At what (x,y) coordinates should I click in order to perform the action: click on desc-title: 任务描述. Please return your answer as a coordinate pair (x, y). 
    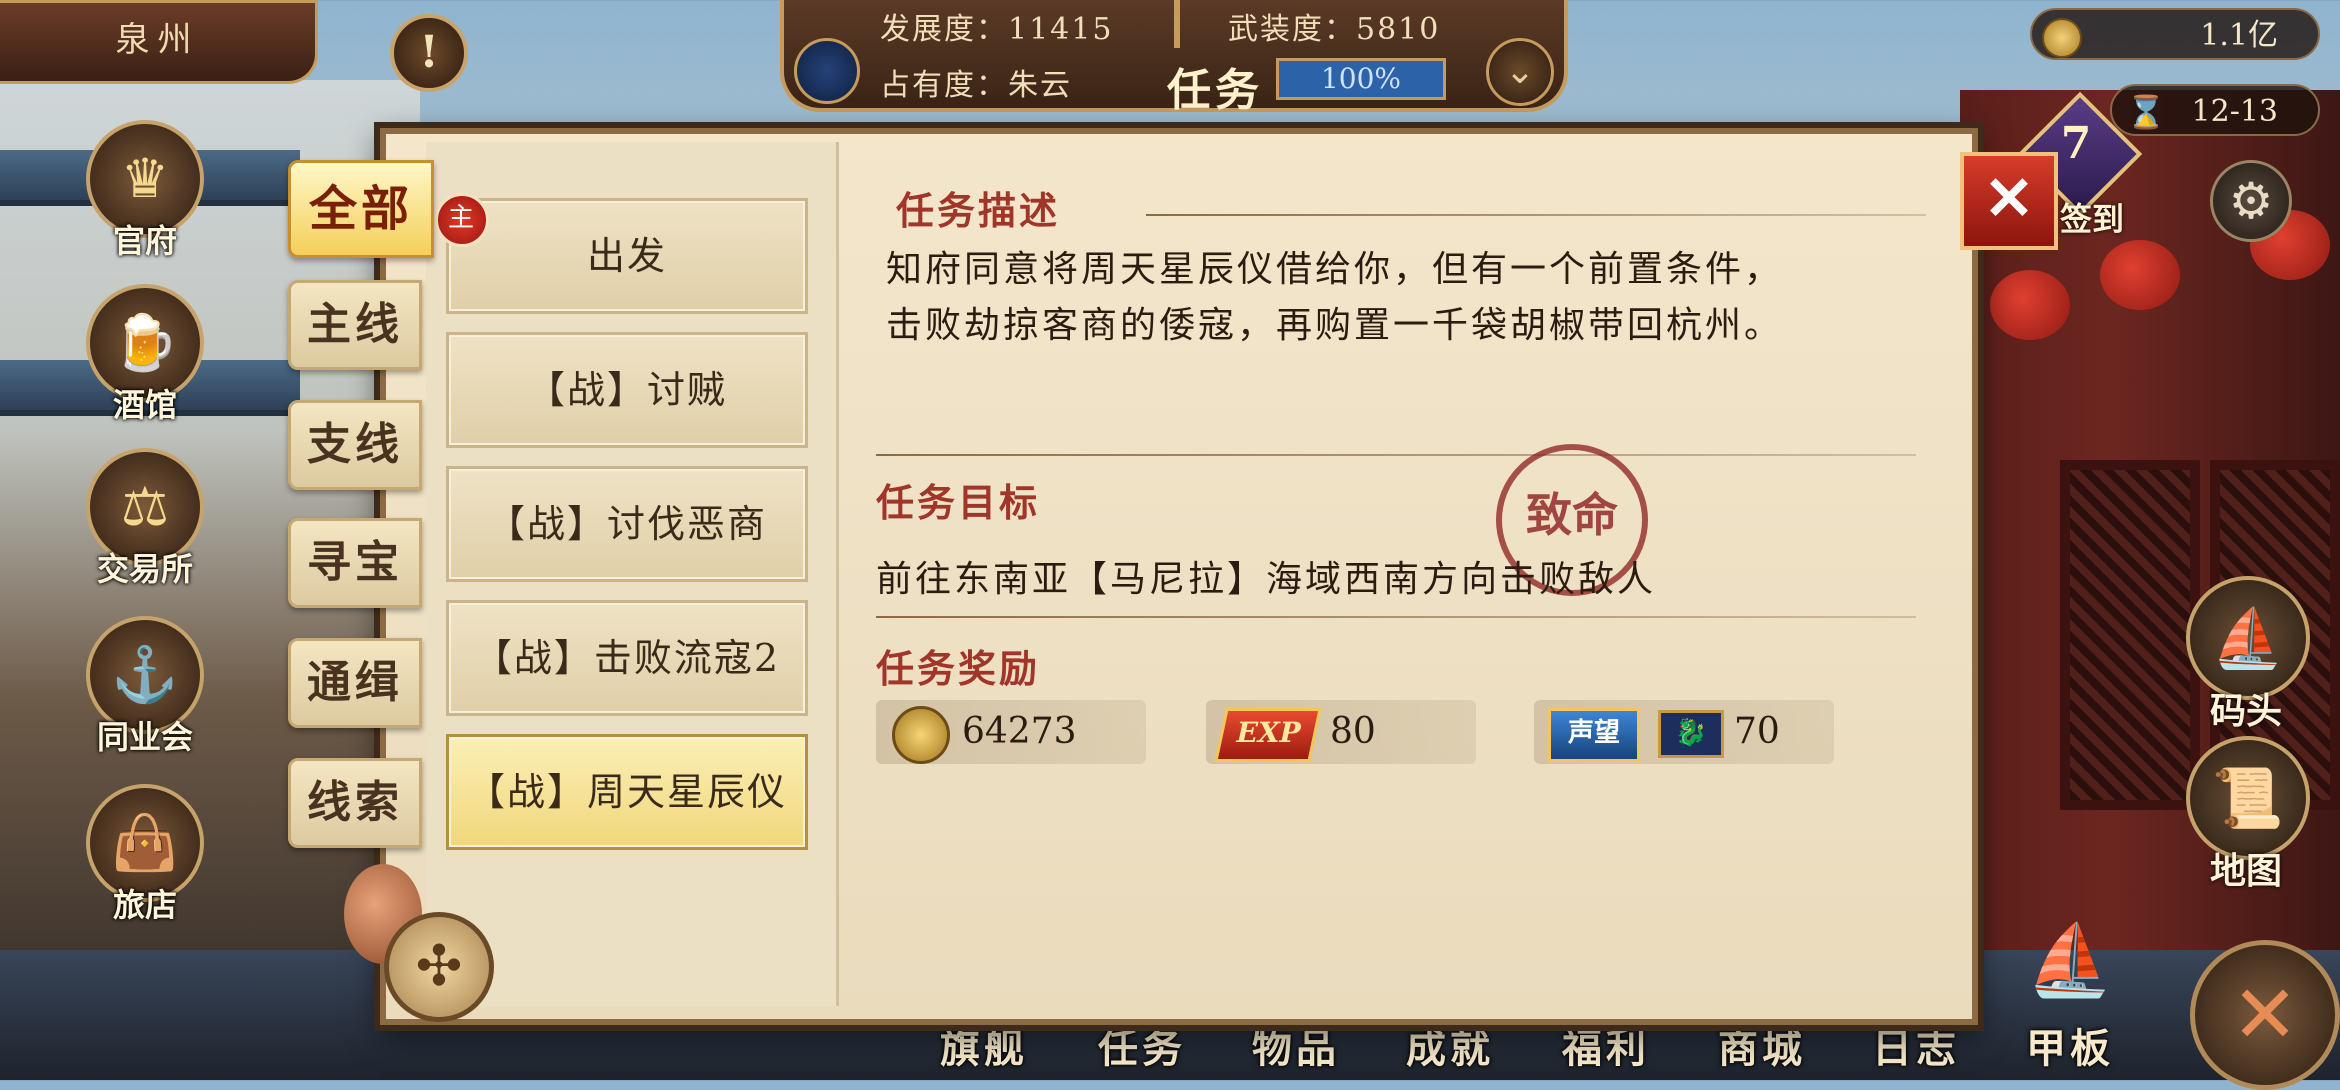
    Looking at the image, I should click on (978, 210).